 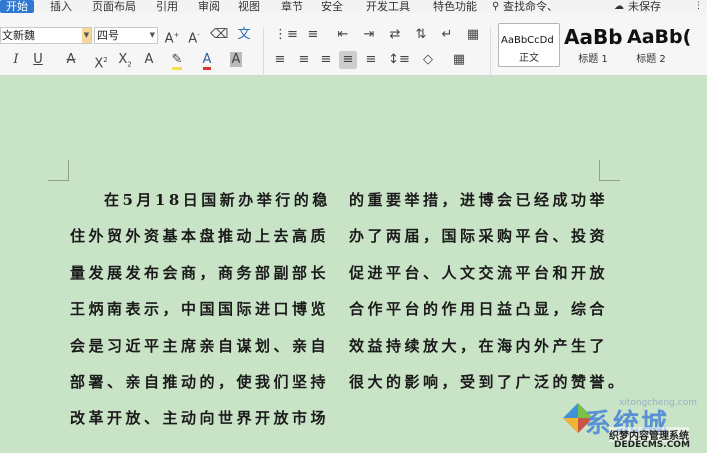 I want to click on shading-icon: ◇, so click(x=428, y=60).